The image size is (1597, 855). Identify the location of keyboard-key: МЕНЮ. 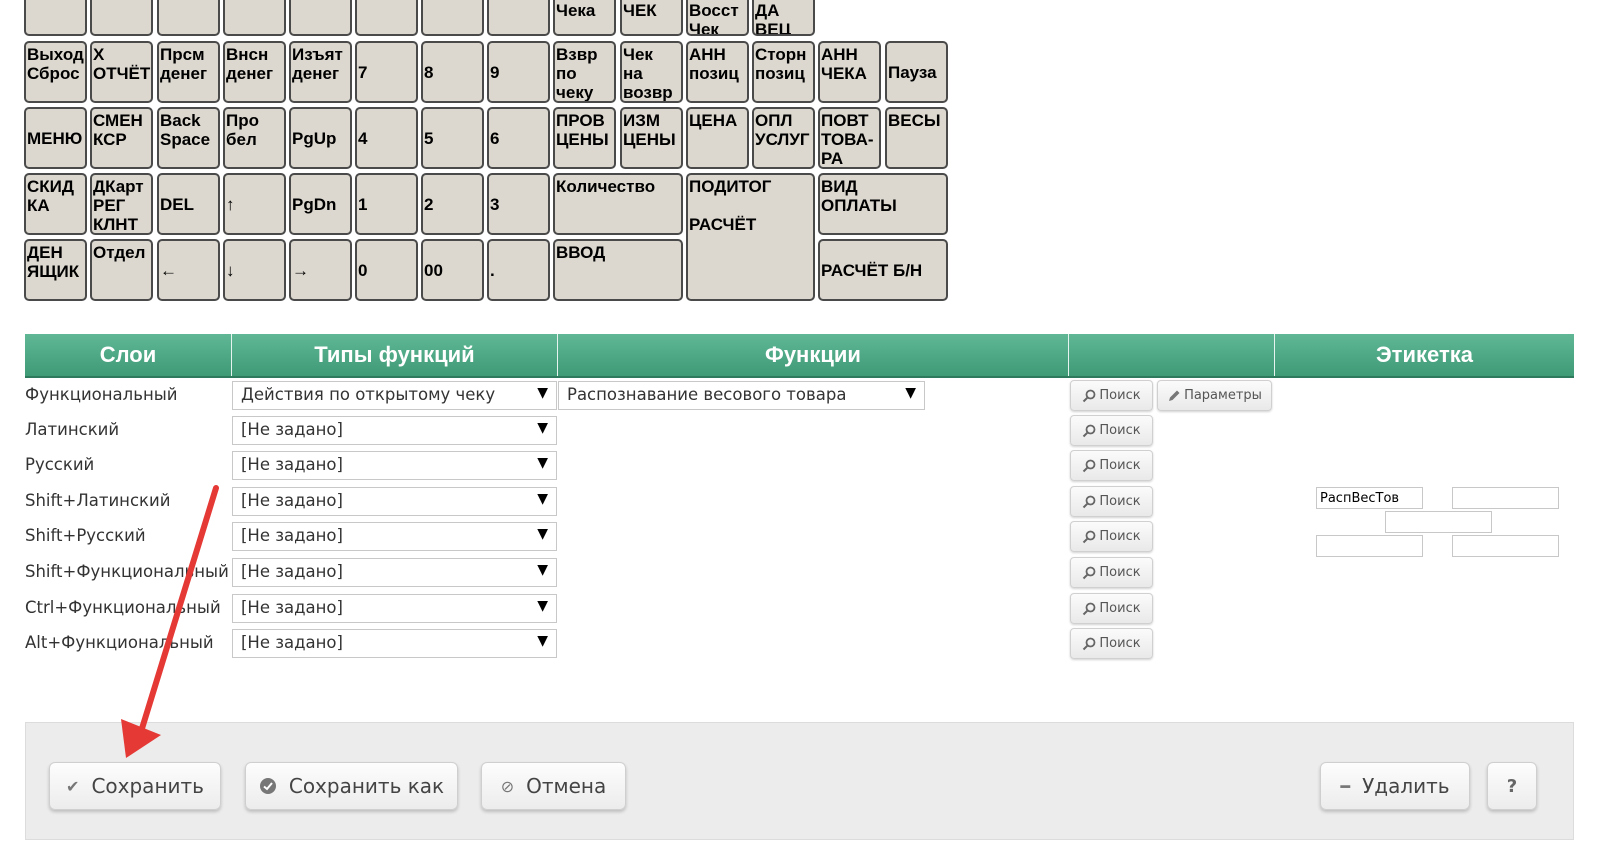
(55, 138).